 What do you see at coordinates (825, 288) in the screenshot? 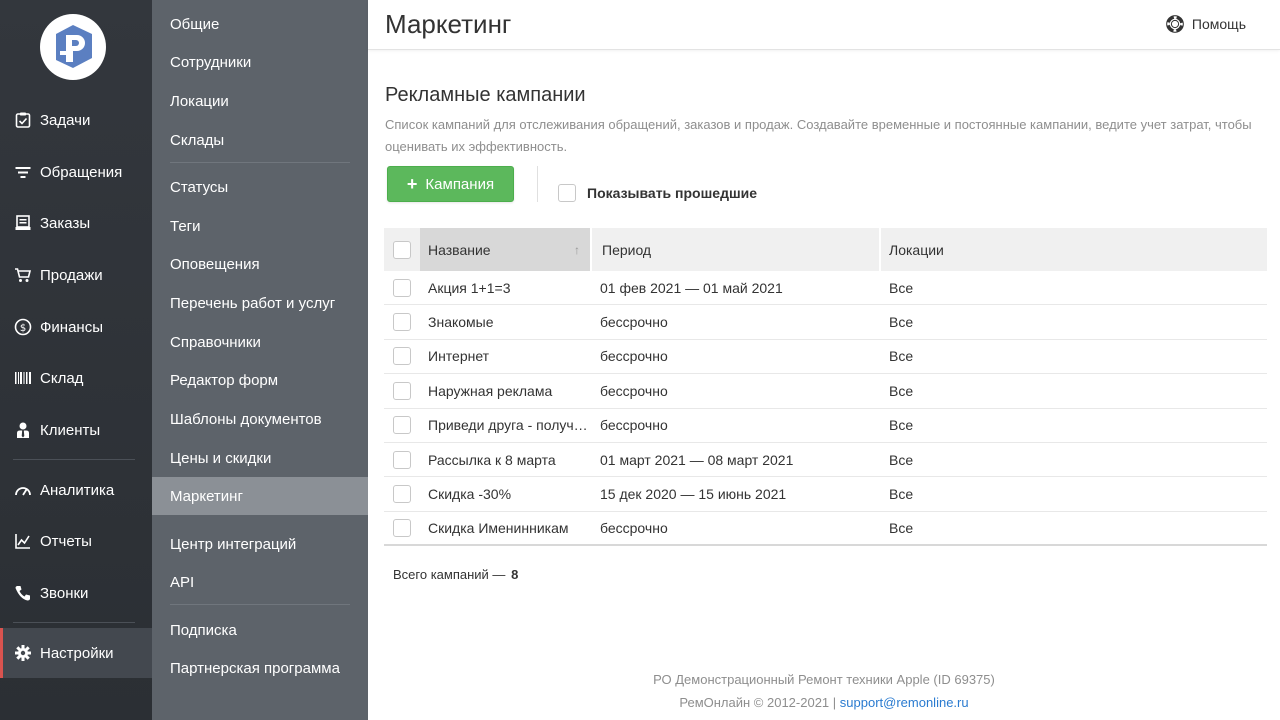
I see `table-row: Акция 1+1=3 01 фев 2021 — 01 май 2021 Все` at bounding box center [825, 288].